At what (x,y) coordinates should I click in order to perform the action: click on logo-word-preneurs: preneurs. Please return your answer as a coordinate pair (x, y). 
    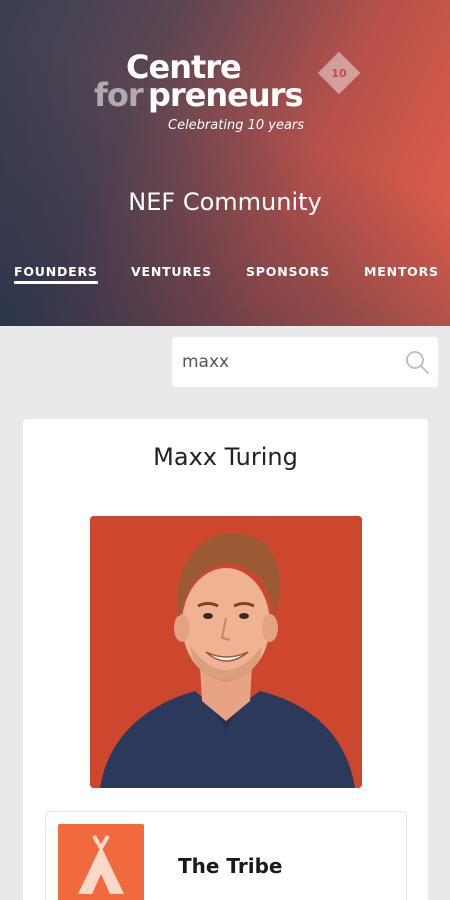
    Looking at the image, I should click on (225, 95).